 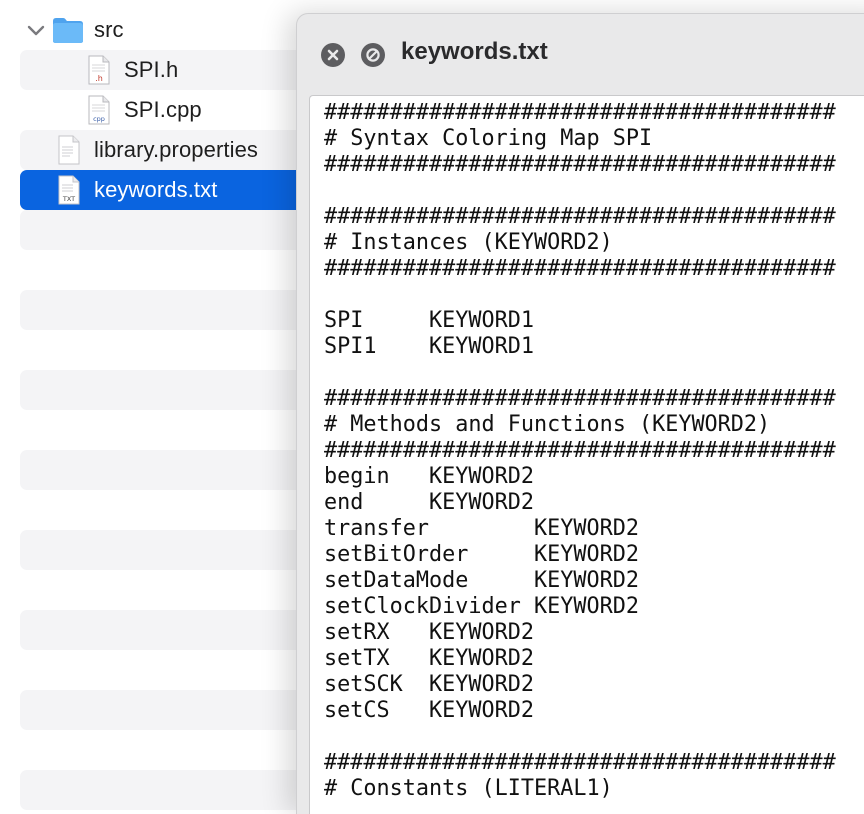 I want to click on file-row-label: SPI.cpp, so click(x=163, y=109).